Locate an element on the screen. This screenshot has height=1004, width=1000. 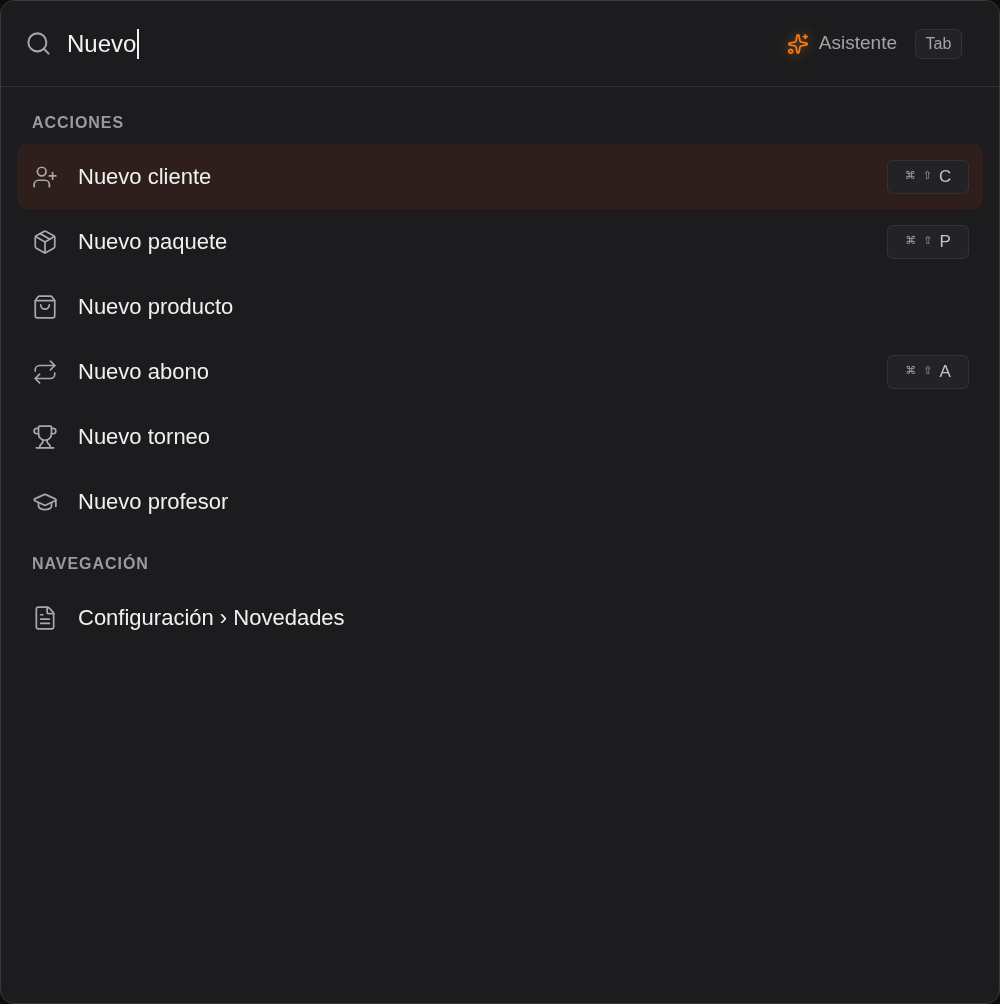
trophy-icon is located at coordinates (45, 436).